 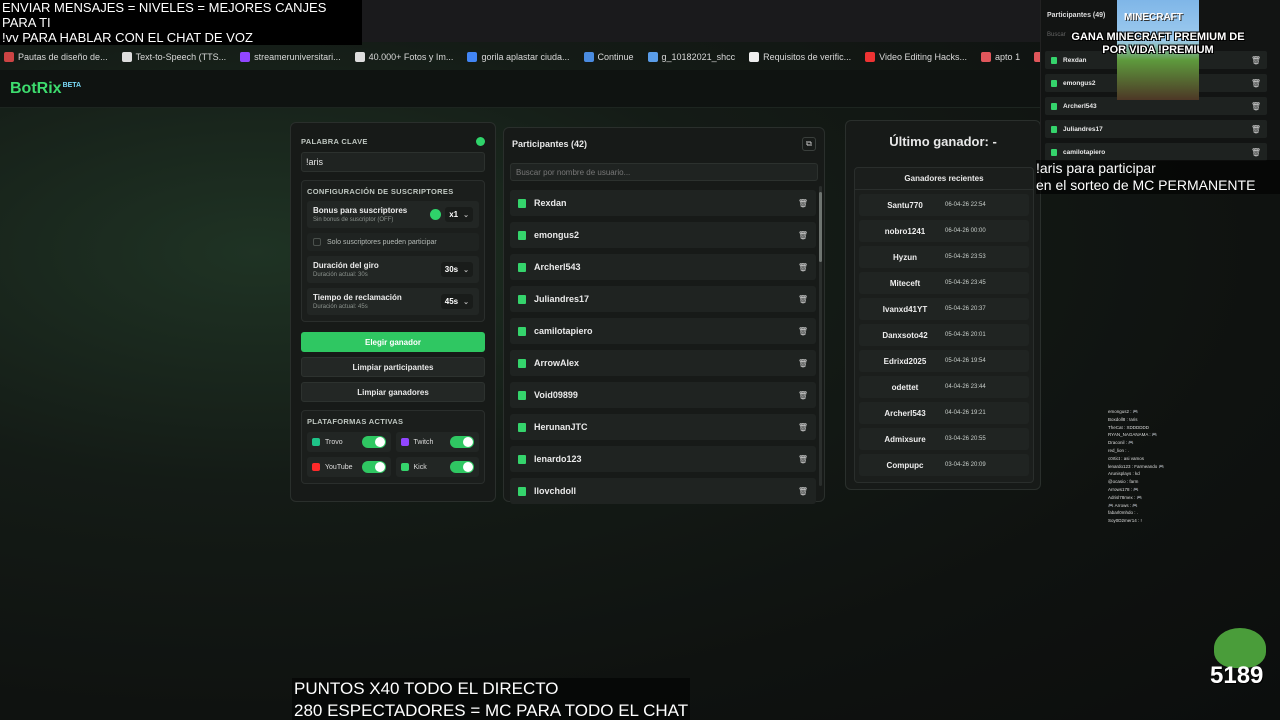 What do you see at coordinates (393, 367) in the screenshot?
I see `clear-participants-button: Limpiar participantes` at bounding box center [393, 367].